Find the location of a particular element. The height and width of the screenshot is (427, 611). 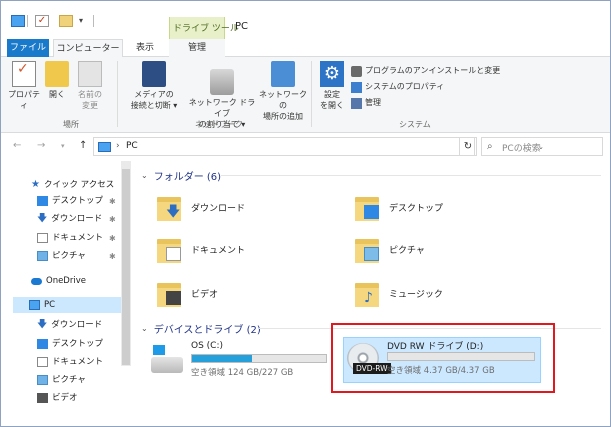

nav-onedrive: OneDrive is located at coordinates (58, 281).